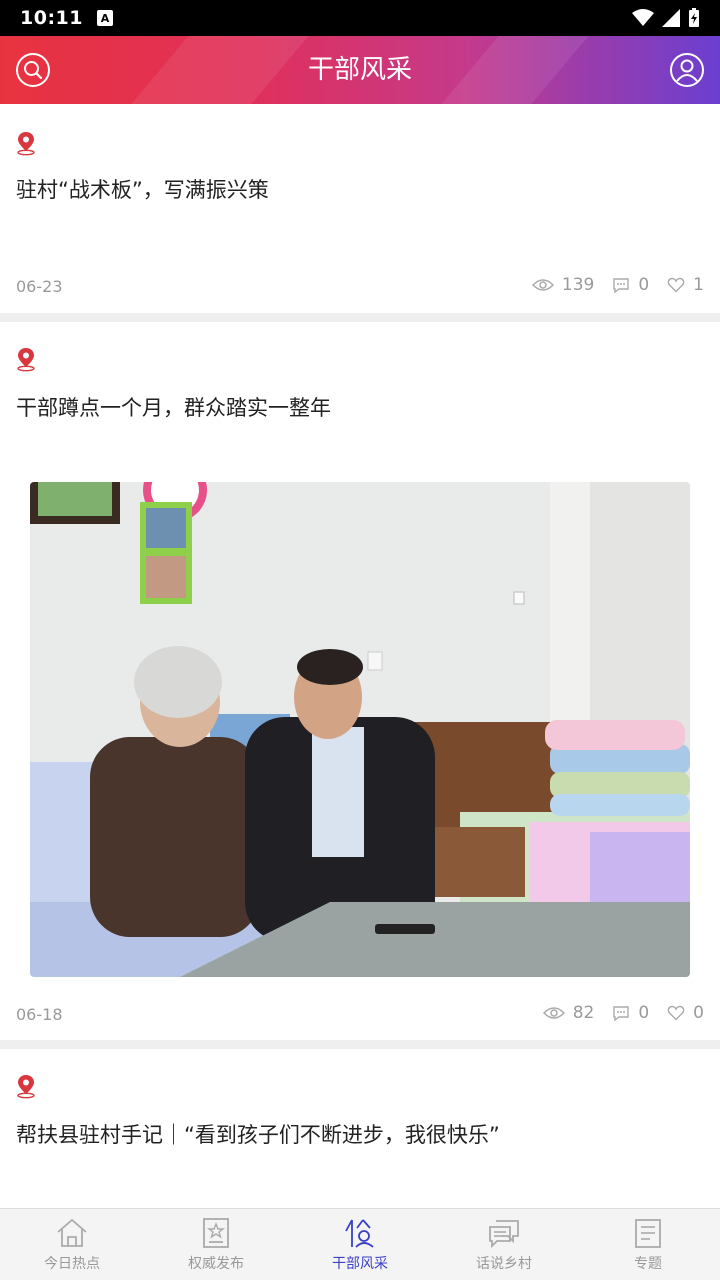  What do you see at coordinates (39, 286) in the screenshot?
I see `article-date: 06-23` at bounding box center [39, 286].